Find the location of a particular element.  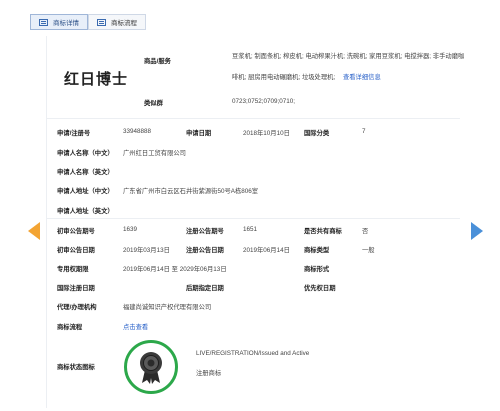

tm-form-label: 商标形式 is located at coordinates (317, 269).